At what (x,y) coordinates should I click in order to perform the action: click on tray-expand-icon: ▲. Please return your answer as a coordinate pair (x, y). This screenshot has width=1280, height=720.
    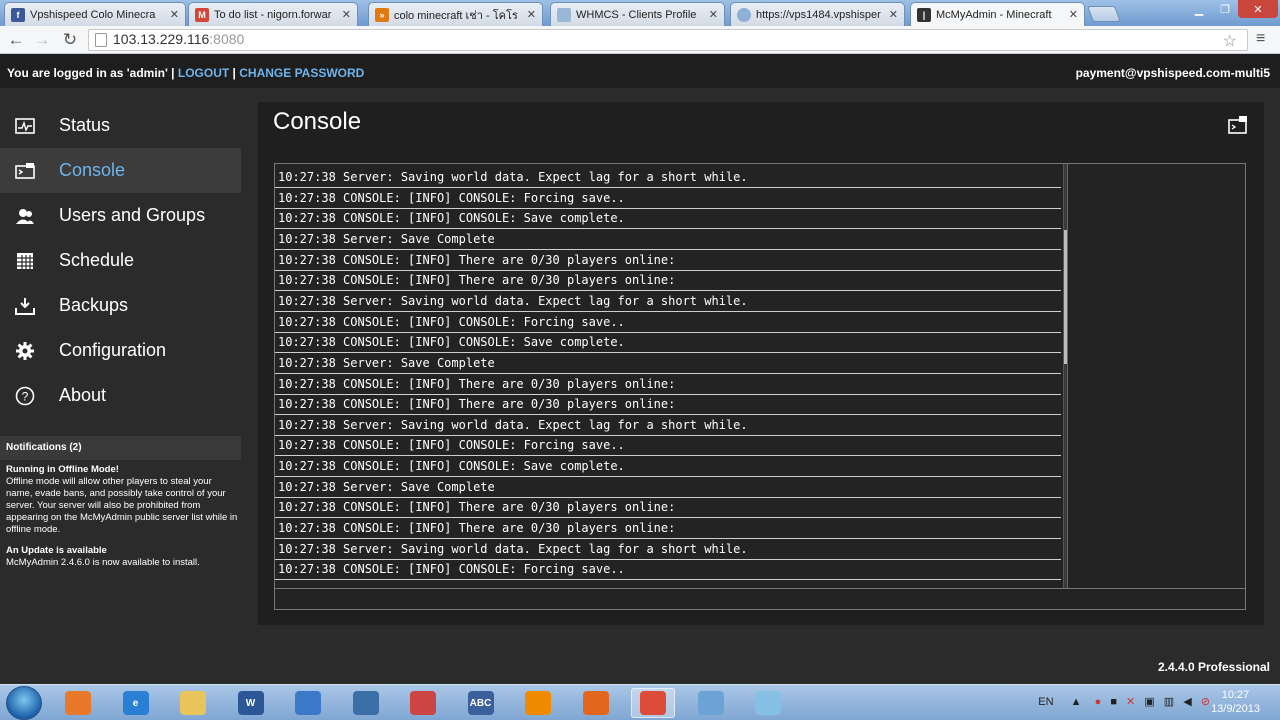
    Looking at the image, I should click on (1076, 702).